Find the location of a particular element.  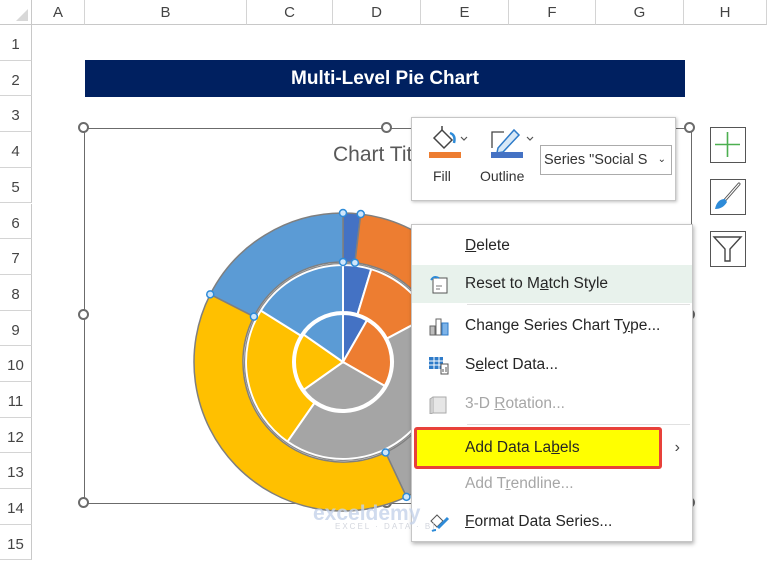

outline-button is located at coordinates (514, 145).